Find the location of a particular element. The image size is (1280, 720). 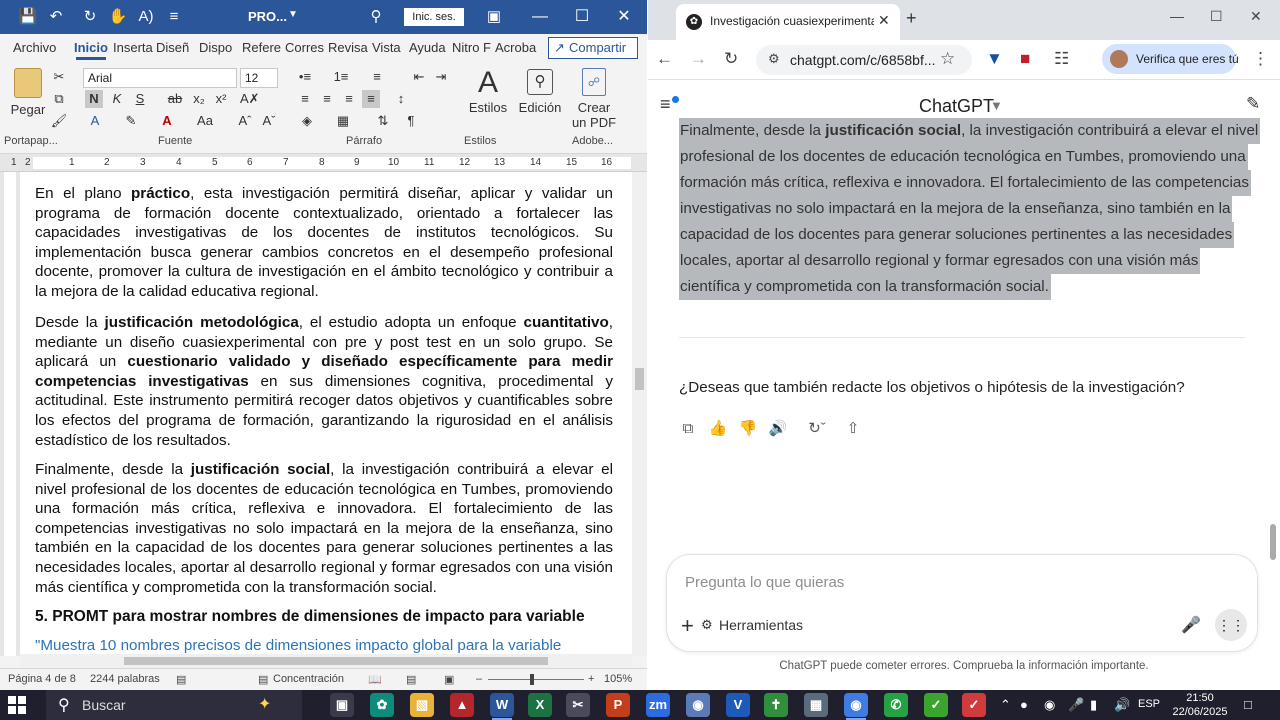

bullets-icon: •≡ is located at coordinates (305, 77).